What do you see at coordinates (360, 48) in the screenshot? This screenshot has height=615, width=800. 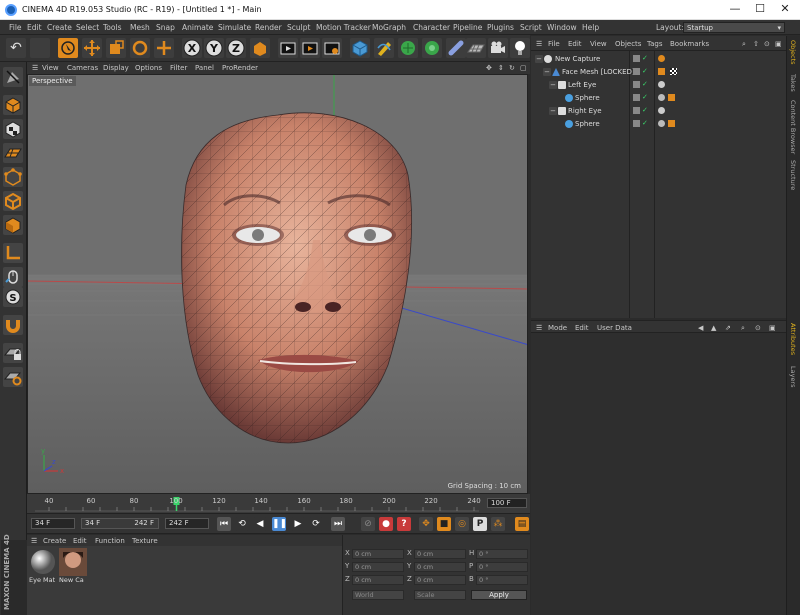 I see `cube-icon` at bounding box center [360, 48].